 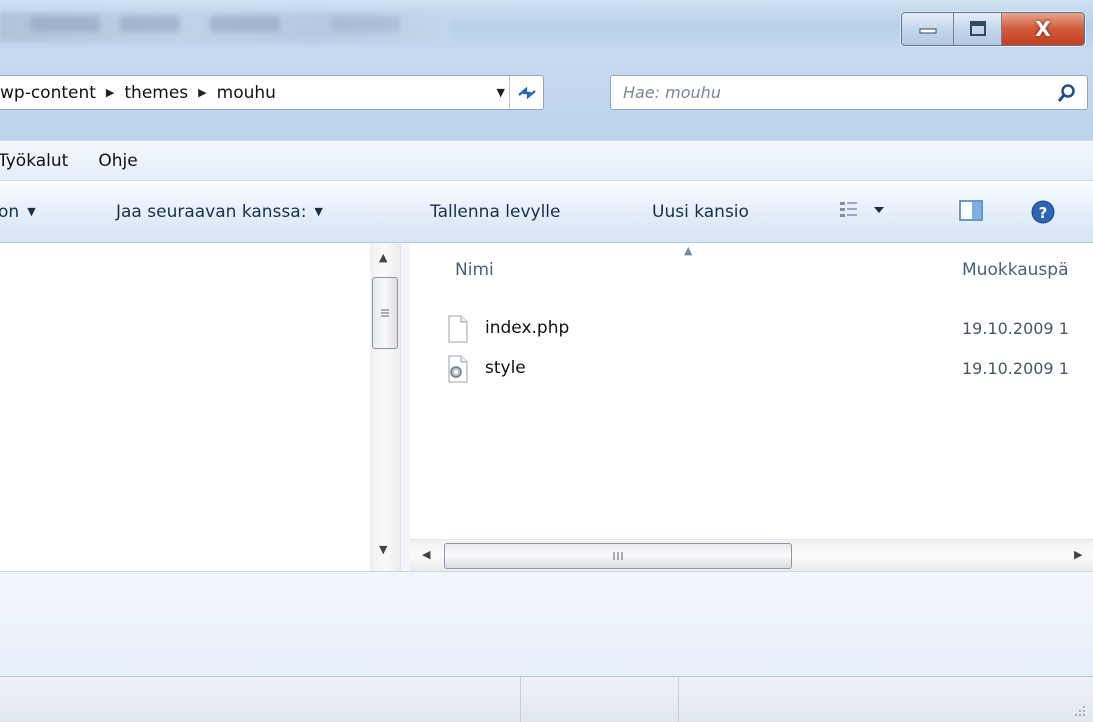 I want to click on scroll-left-arrow-icon: ◀, so click(x=426, y=554).